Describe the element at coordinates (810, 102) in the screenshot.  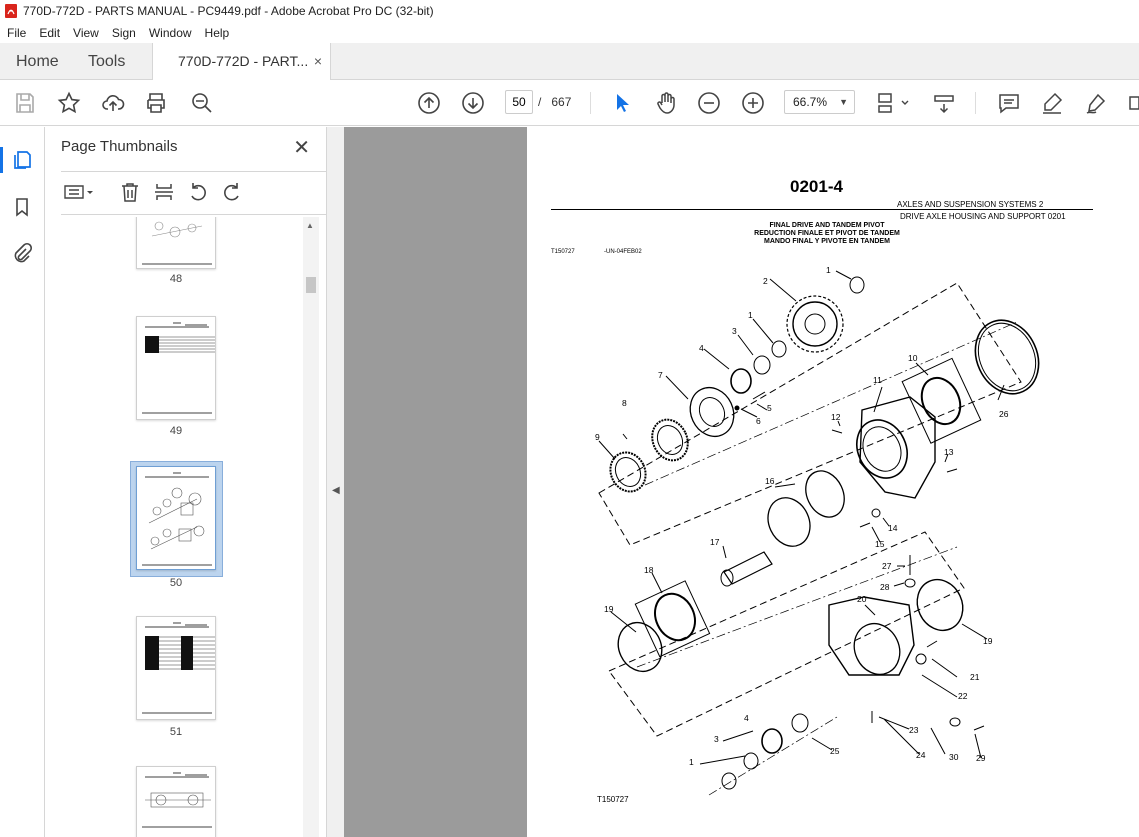
I see `zoom-level-value: 66.7%` at that location.